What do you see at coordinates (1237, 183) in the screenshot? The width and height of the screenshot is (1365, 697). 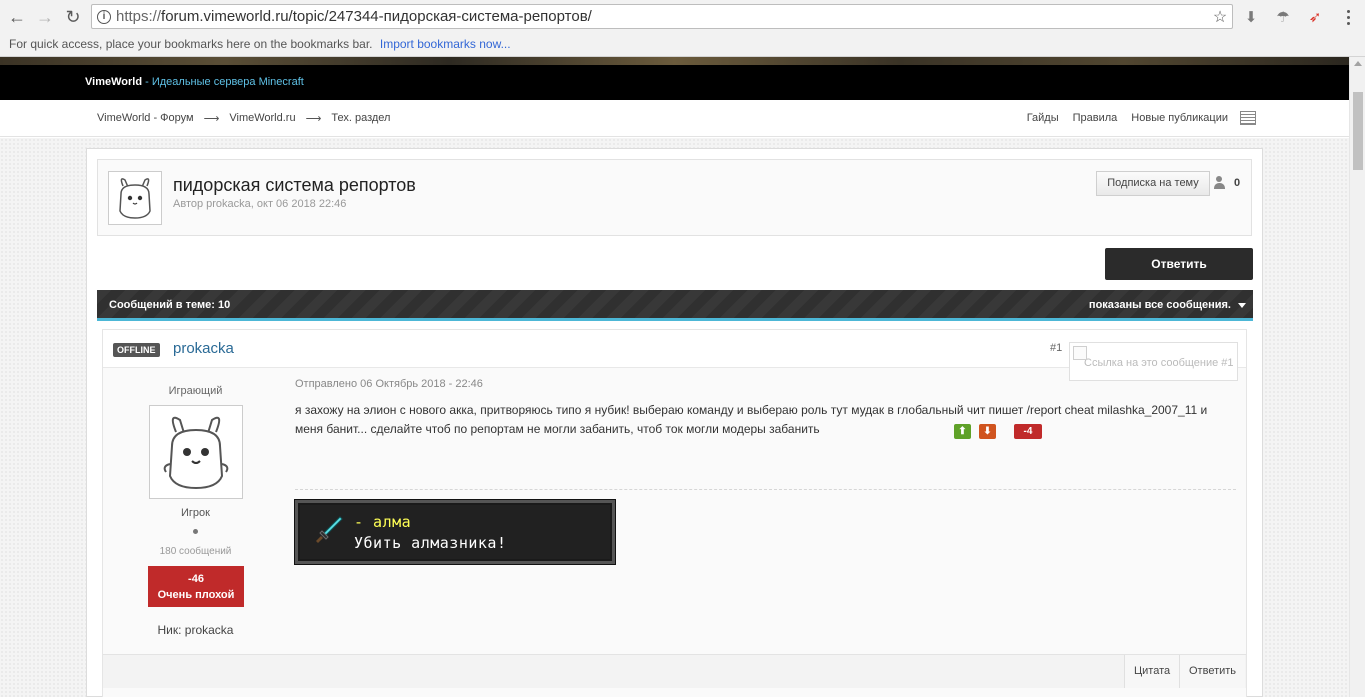 I see `followers-number: 0` at bounding box center [1237, 183].